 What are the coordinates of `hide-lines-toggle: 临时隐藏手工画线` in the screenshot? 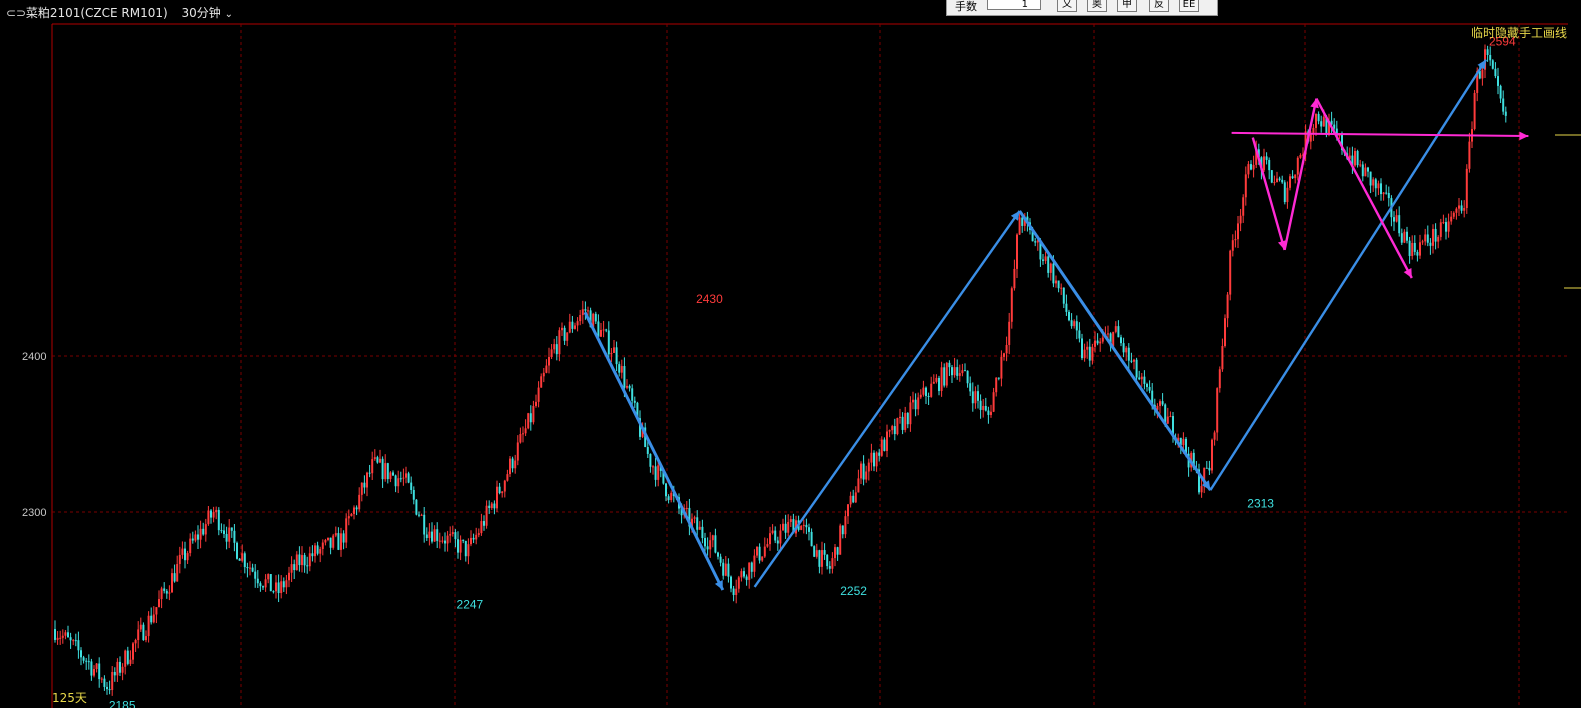 It's located at (1519, 32).